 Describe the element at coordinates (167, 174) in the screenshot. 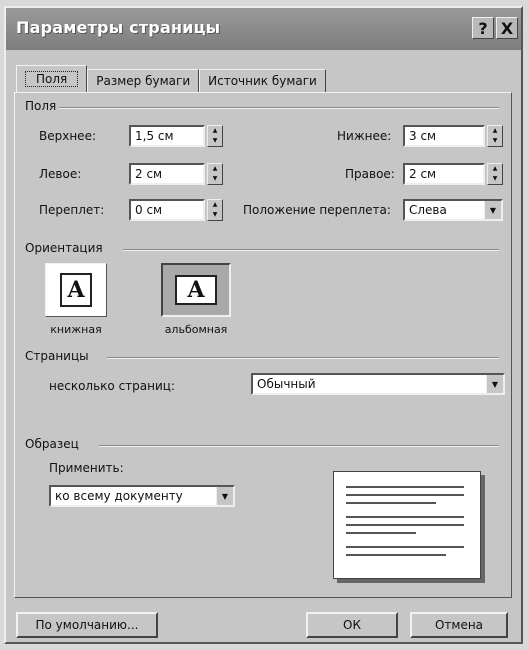

I see `left-margin-input: 2 см` at that location.